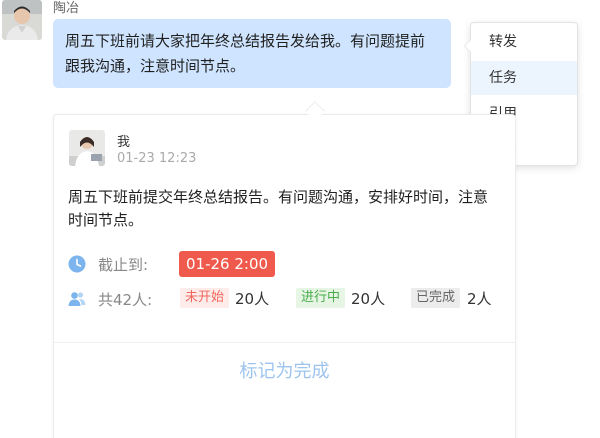  I want to click on menu-item-task: 任务, so click(524, 78).